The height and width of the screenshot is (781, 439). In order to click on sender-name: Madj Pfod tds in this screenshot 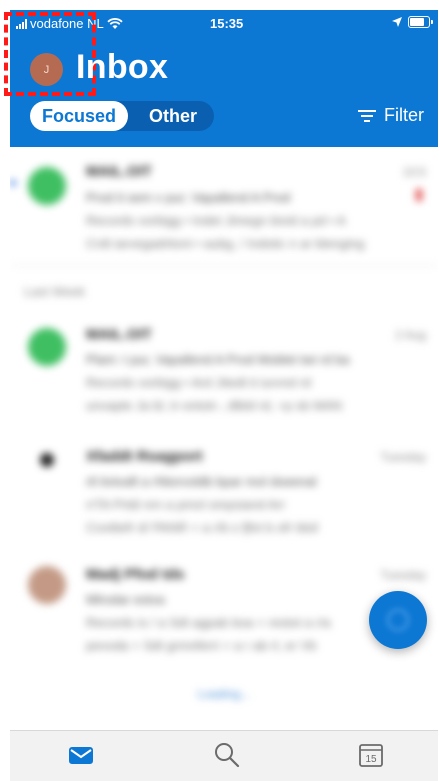, I will do `click(135, 574)`.